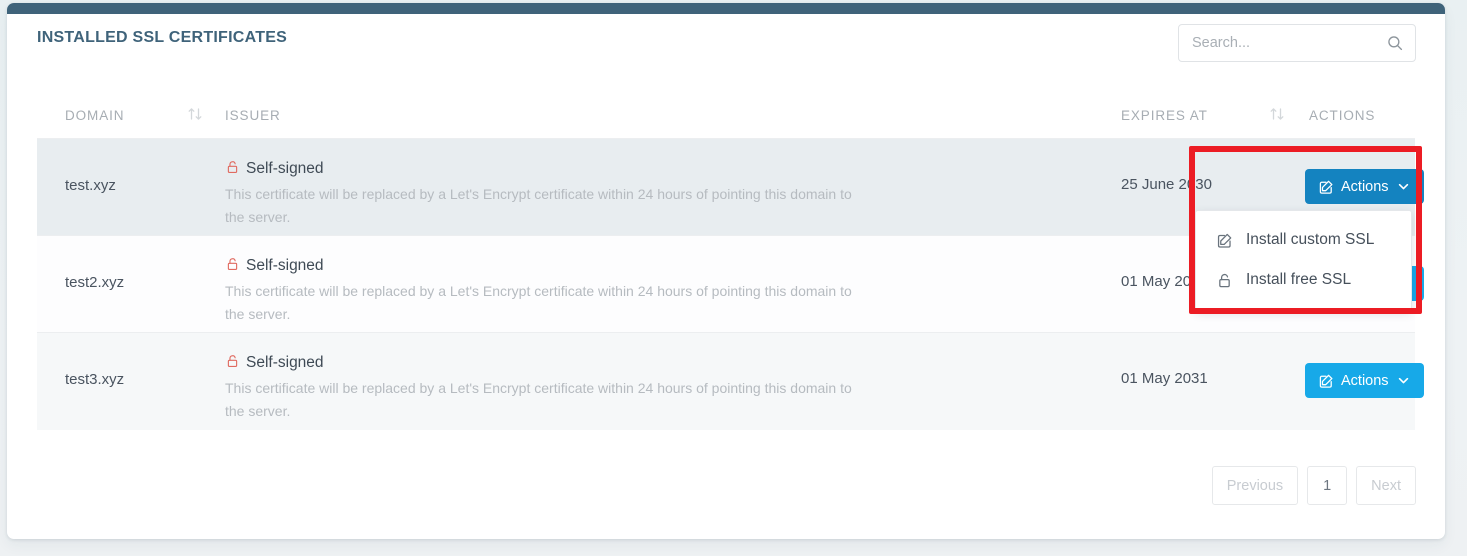 Image resolution: width=1467 pixels, height=556 pixels. What do you see at coordinates (253, 115) in the screenshot?
I see `column-header-issuer: ISSUER` at bounding box center [253, 115].